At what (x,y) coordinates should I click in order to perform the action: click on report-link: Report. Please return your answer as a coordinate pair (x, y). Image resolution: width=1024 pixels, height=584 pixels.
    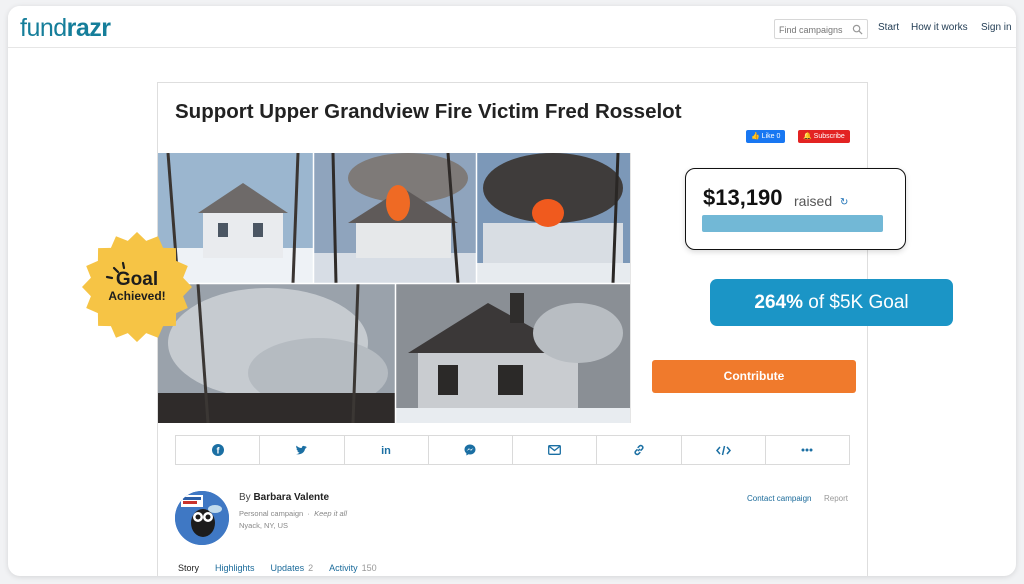
    Looking at the image, I should click on (836, 498).